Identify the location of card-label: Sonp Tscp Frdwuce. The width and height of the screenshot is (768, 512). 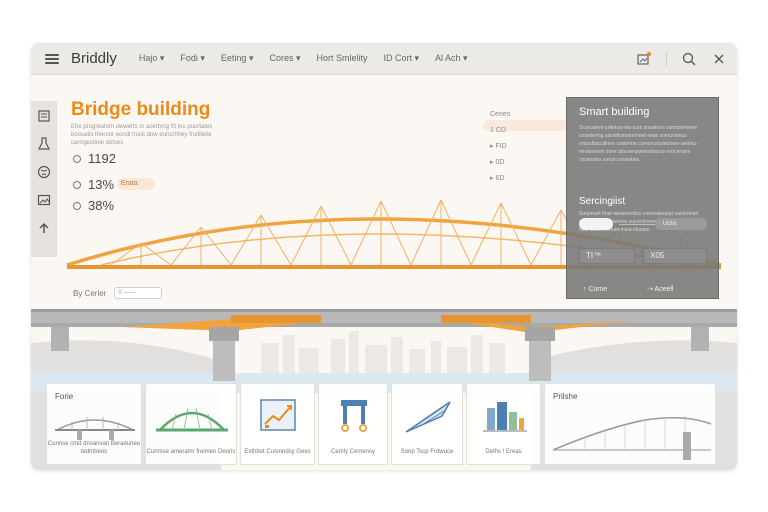
(427, 452).